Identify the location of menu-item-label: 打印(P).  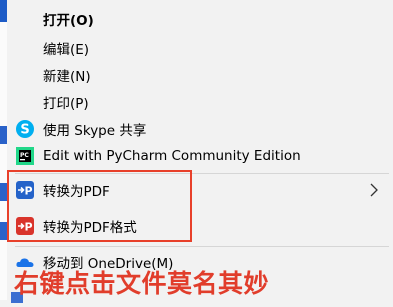
(66, 104).